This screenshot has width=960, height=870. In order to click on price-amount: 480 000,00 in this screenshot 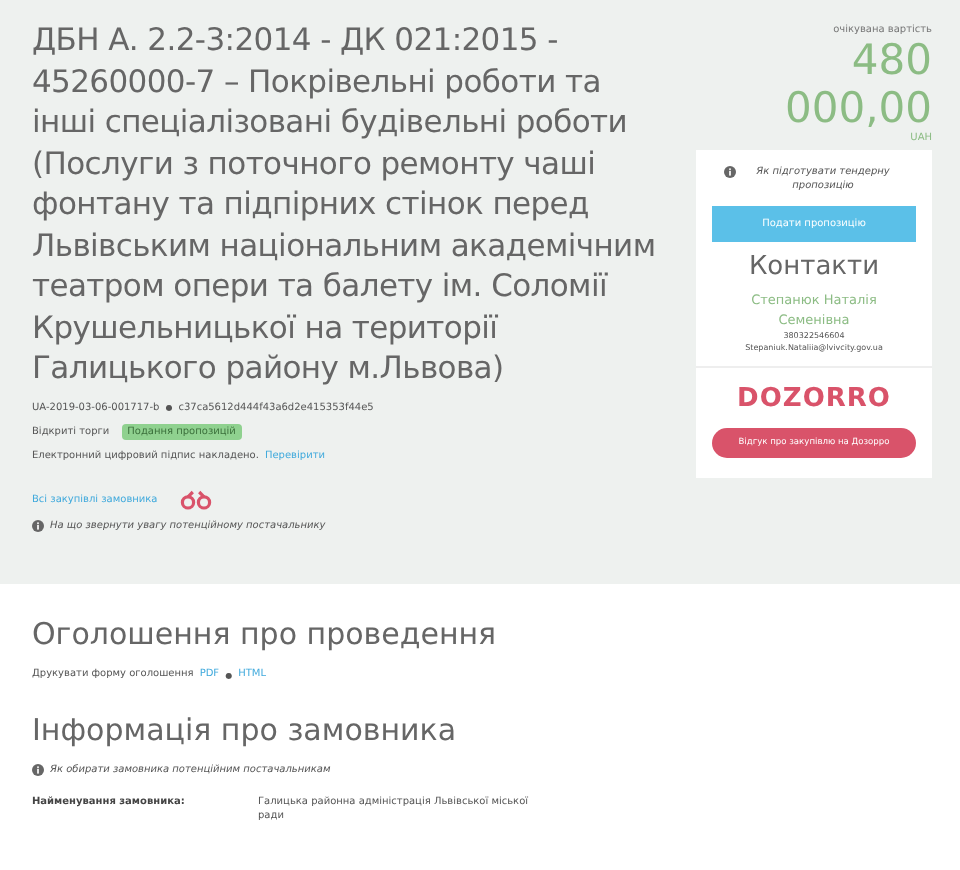, I will do `click(857, 84)`.